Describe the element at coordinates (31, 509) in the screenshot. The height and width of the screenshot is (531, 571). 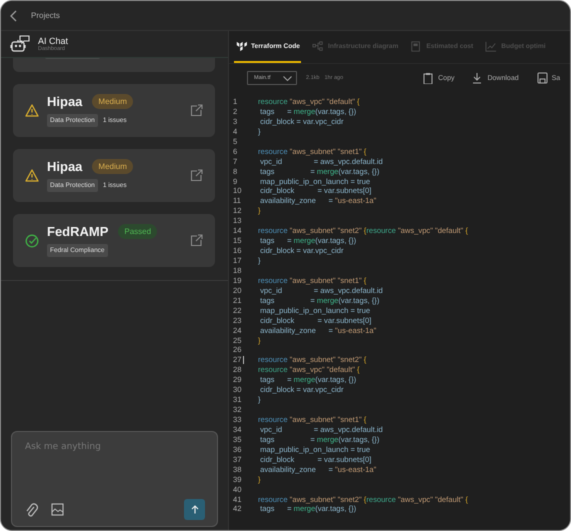
I see `paperclip-icon` at that location.